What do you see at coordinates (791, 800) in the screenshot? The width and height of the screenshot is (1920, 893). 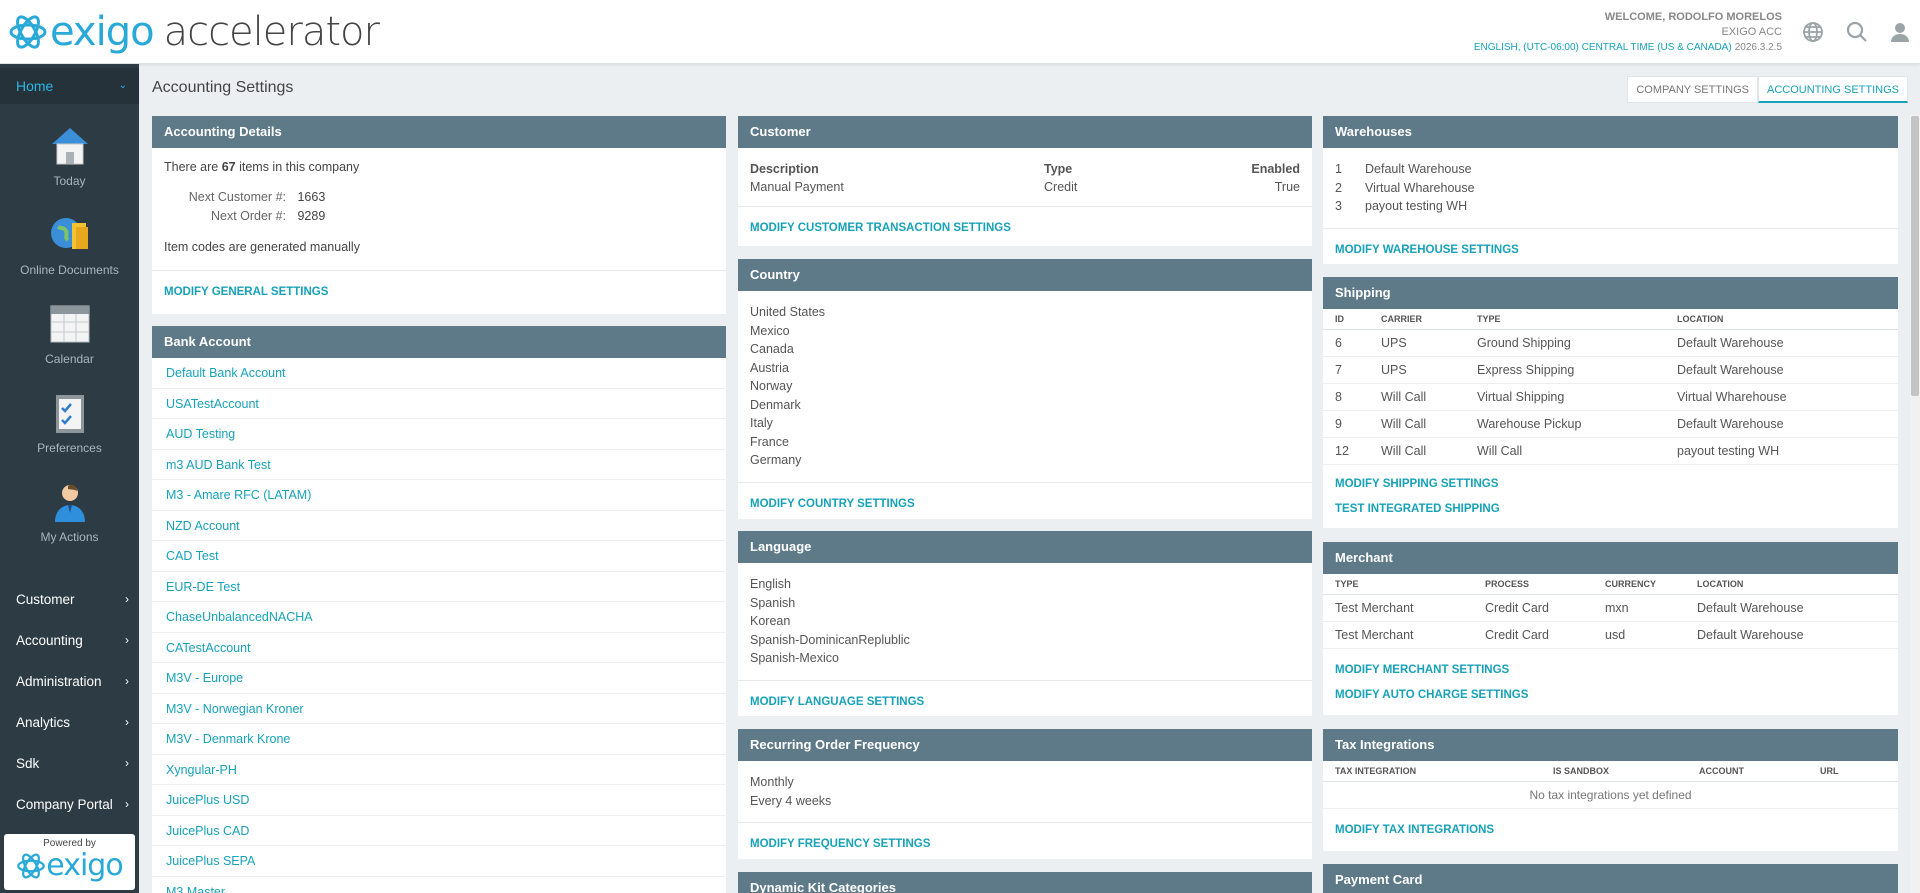 I see `frequency-item: Every 4 weeks` at bounding box center [791, 800].